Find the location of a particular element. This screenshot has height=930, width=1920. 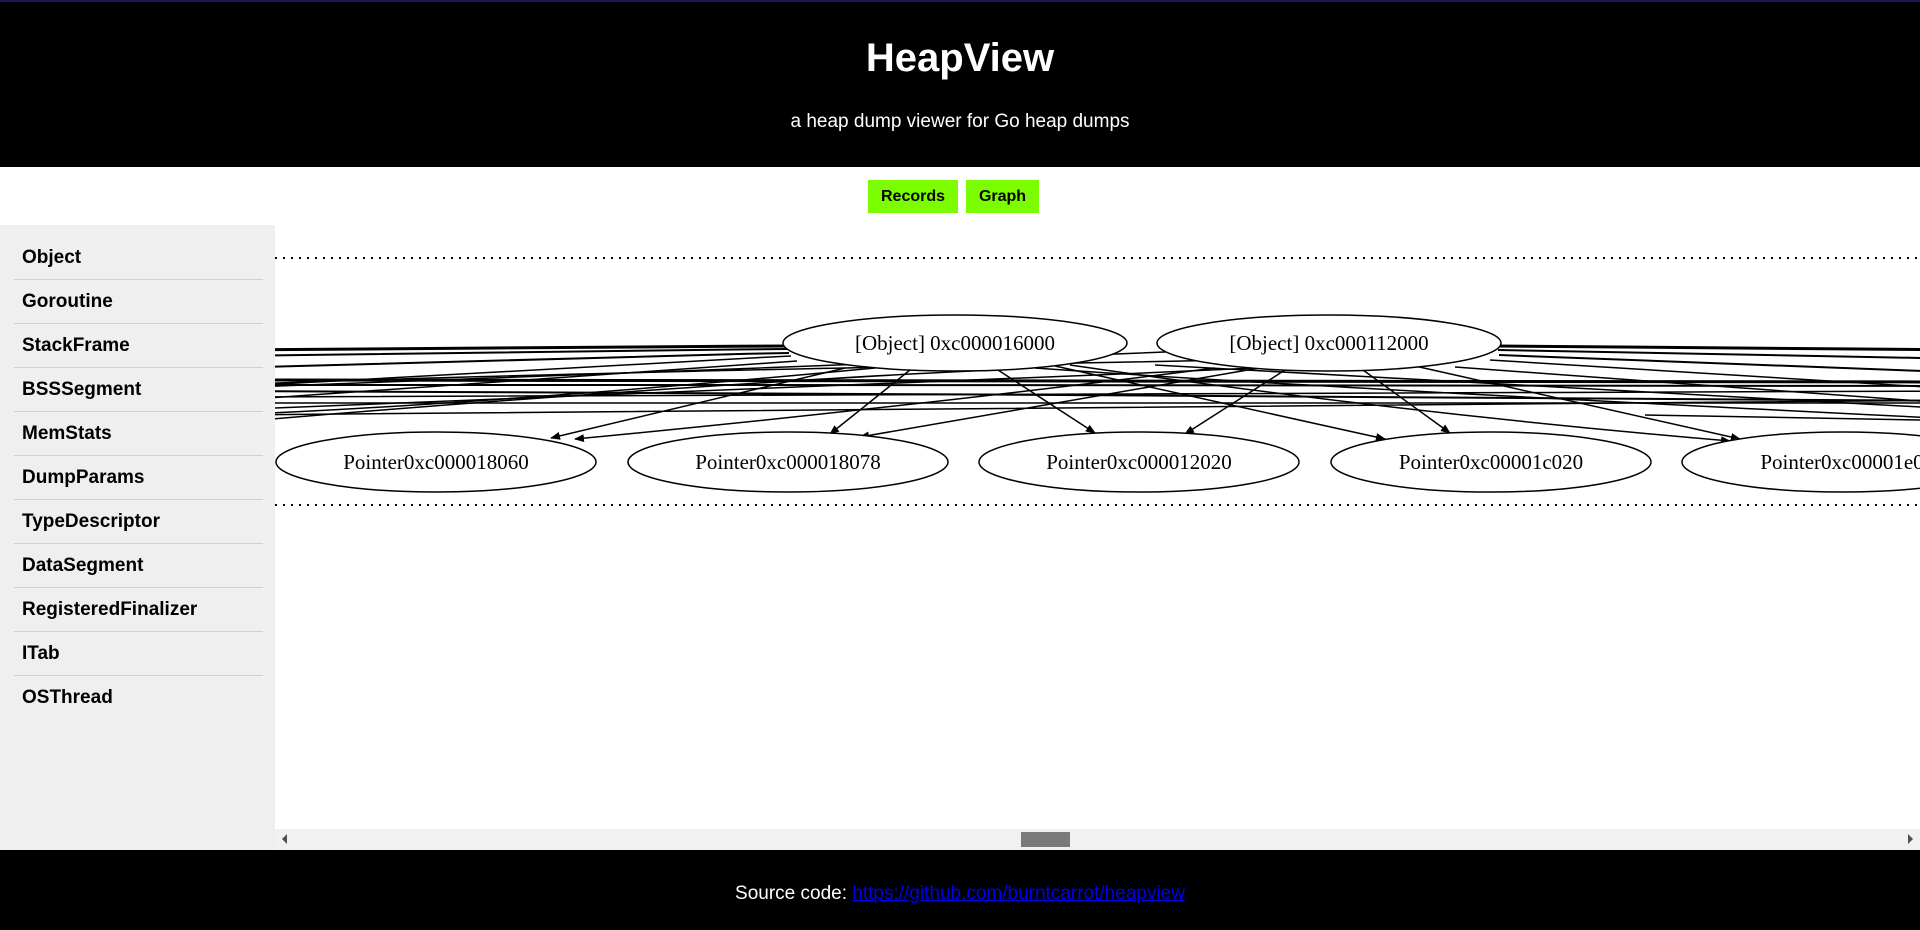

sidebar-item-label: TypeDescriptor is located at coordinates (91, 521).